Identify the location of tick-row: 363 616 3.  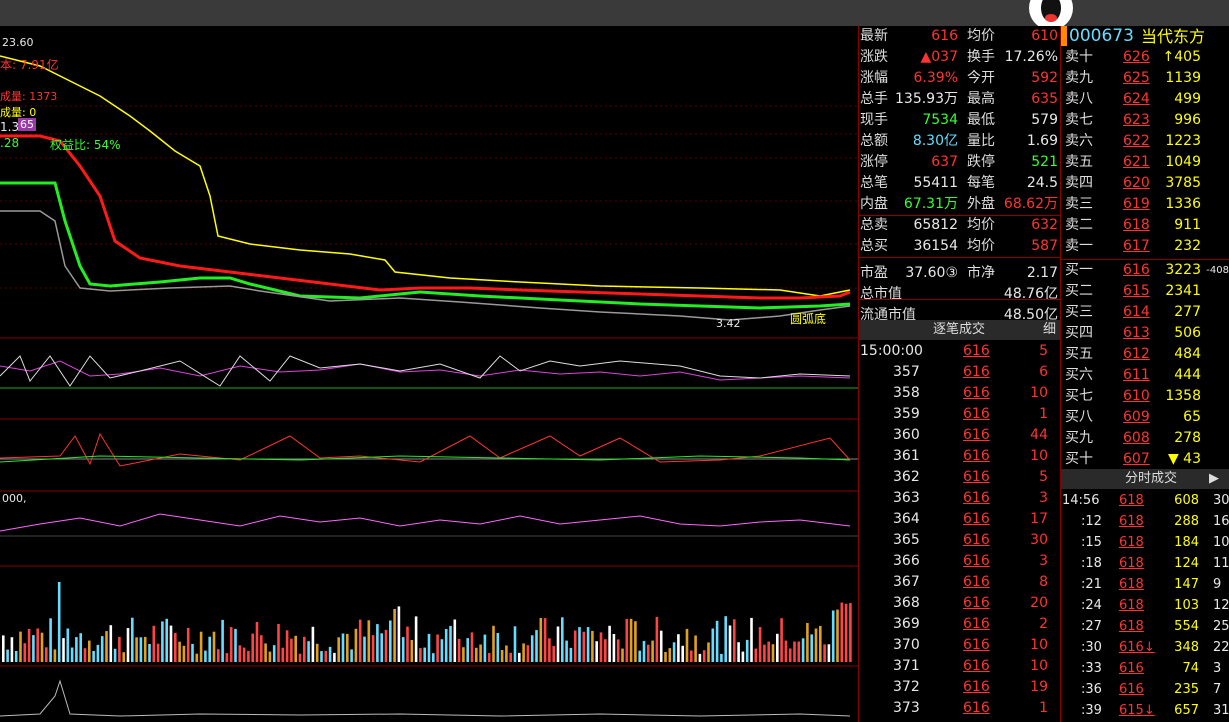
(959, 498).